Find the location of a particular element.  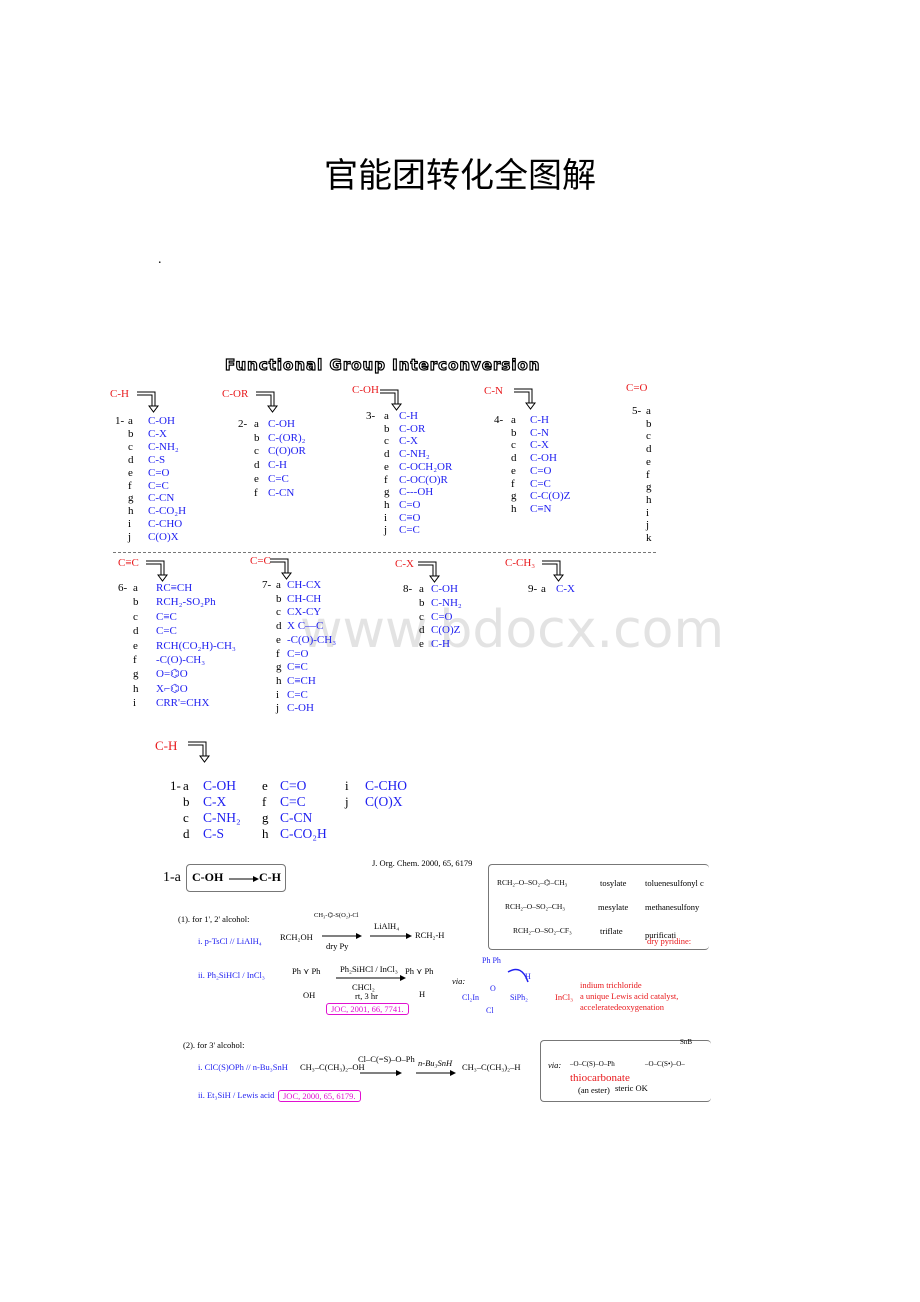

group-header: C-OH is located at coordinates (365, 390).